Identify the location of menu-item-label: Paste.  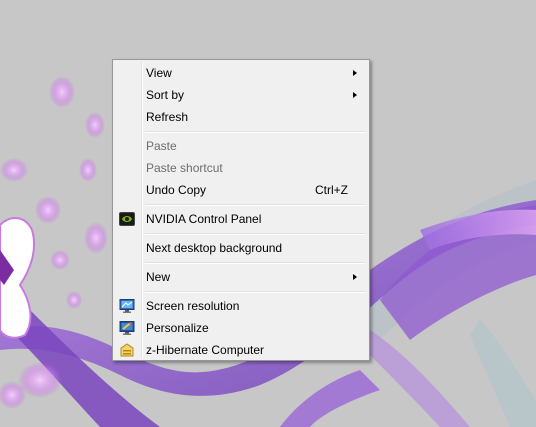
(161, 146).